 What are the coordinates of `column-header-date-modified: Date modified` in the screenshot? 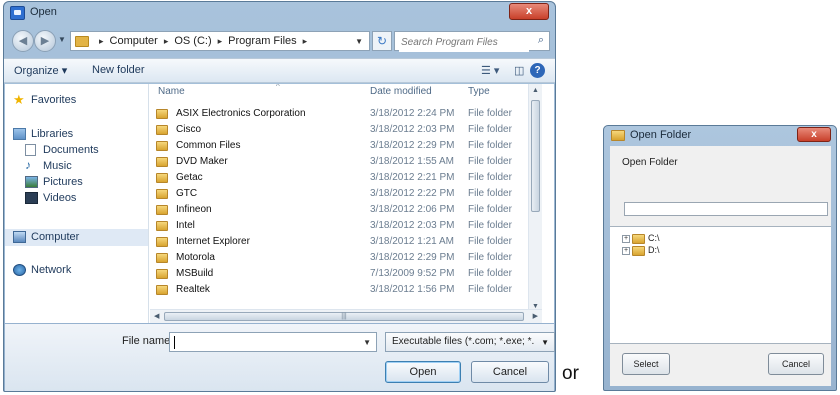 It's located at (401, 91).